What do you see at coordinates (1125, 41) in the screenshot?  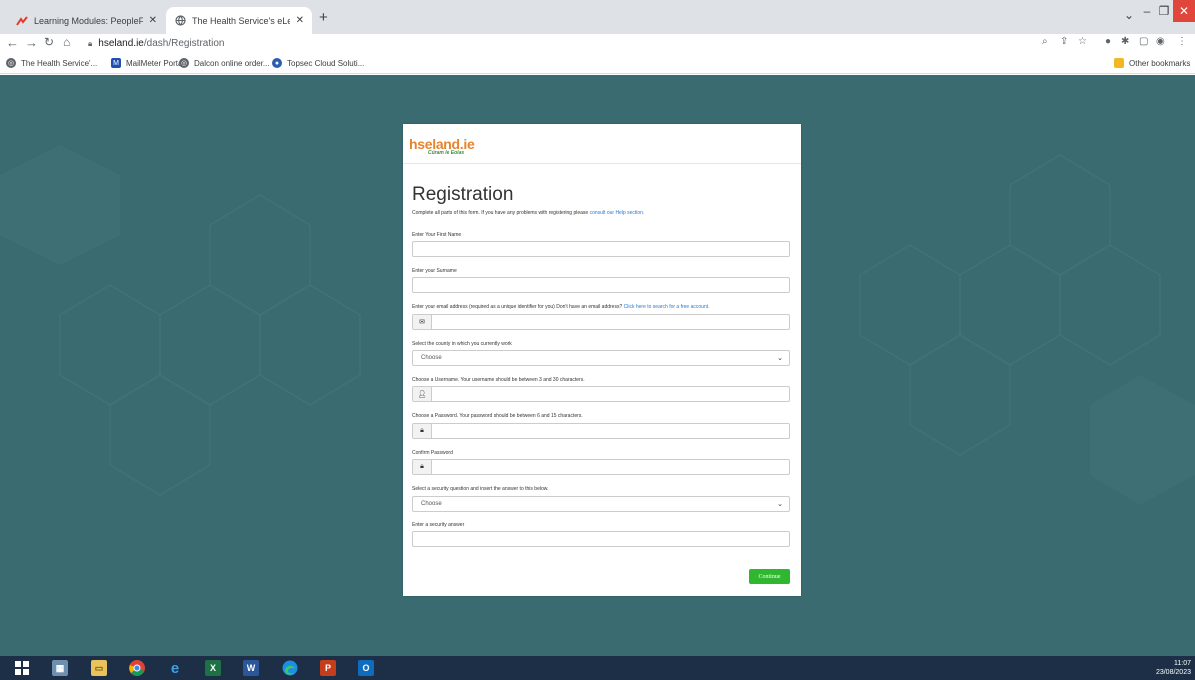 I see `puzzle-icon: ✱` at bounding box center [1125, 41].